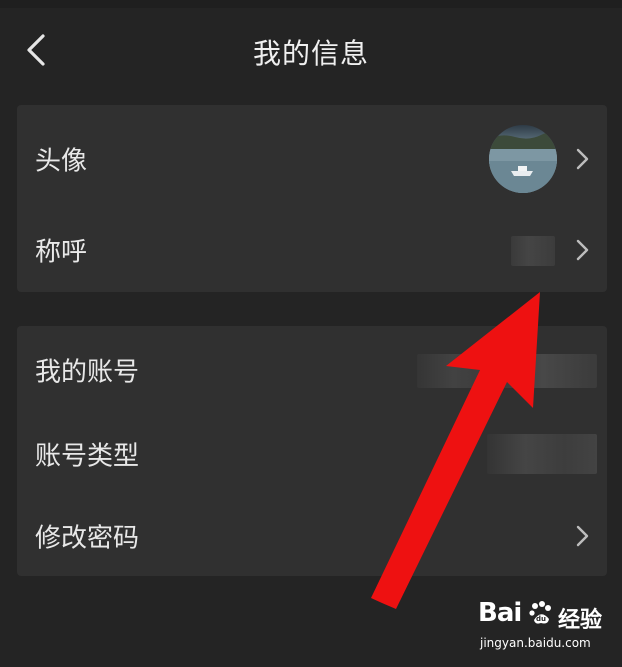  Describe the element at coordinates (312, 250) in the screenshot. I see `nickname-row: 称呼` at that location.